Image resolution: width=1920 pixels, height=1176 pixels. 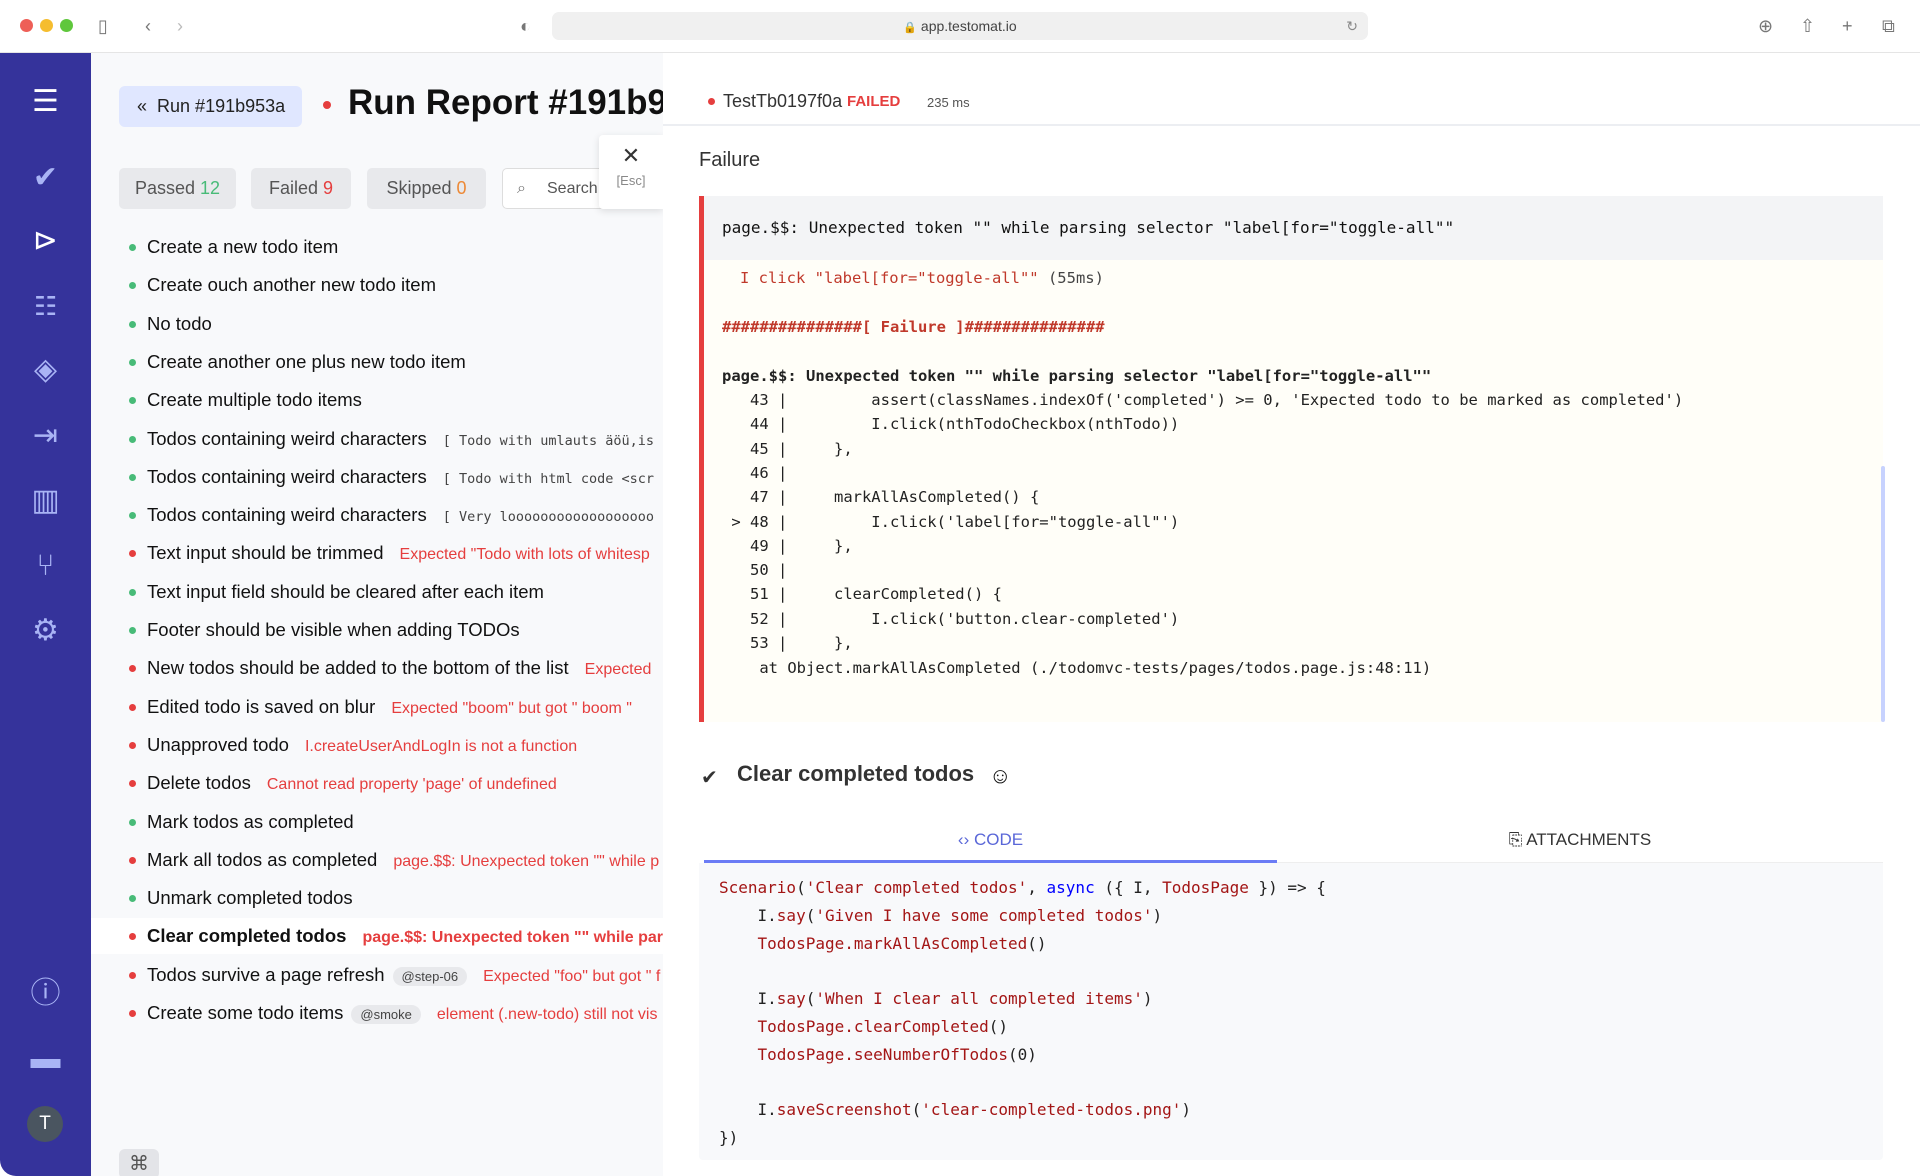 I want to click on test-title: Create a new todo item, so click(x=243, y=246).